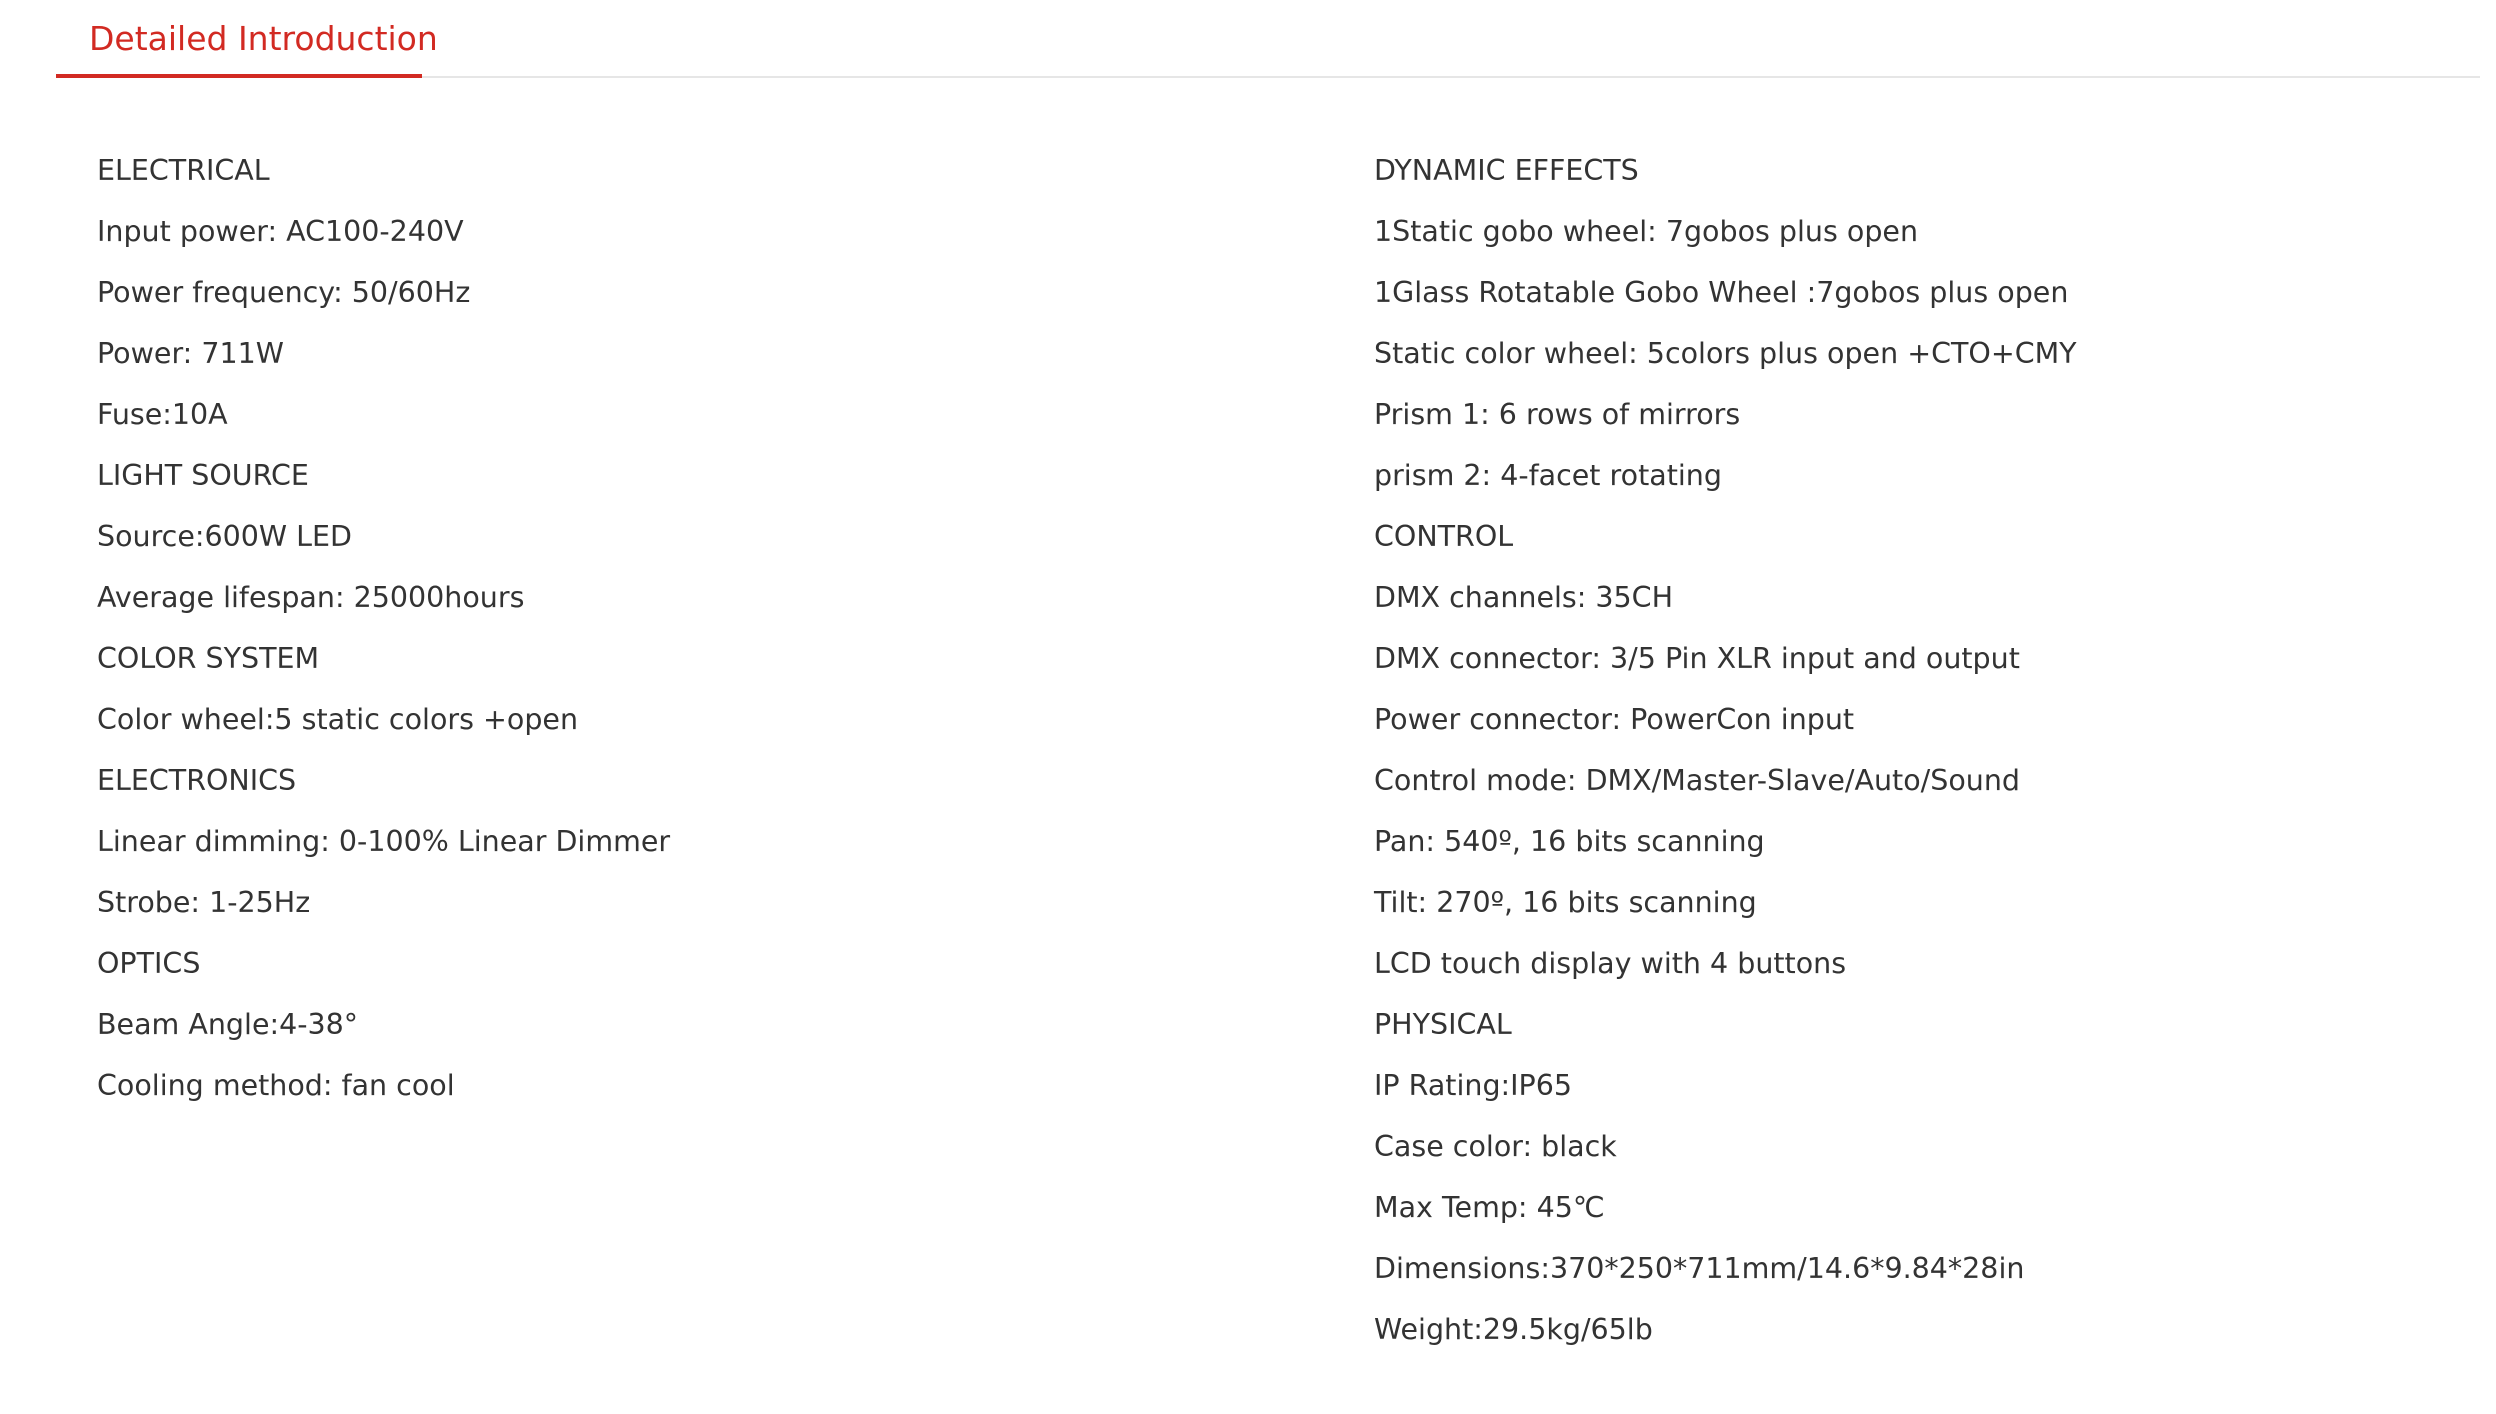 The image size is (2496, 1414). I want to click on spec-input-power: Input power: AC100-240V, so click(280, 231).